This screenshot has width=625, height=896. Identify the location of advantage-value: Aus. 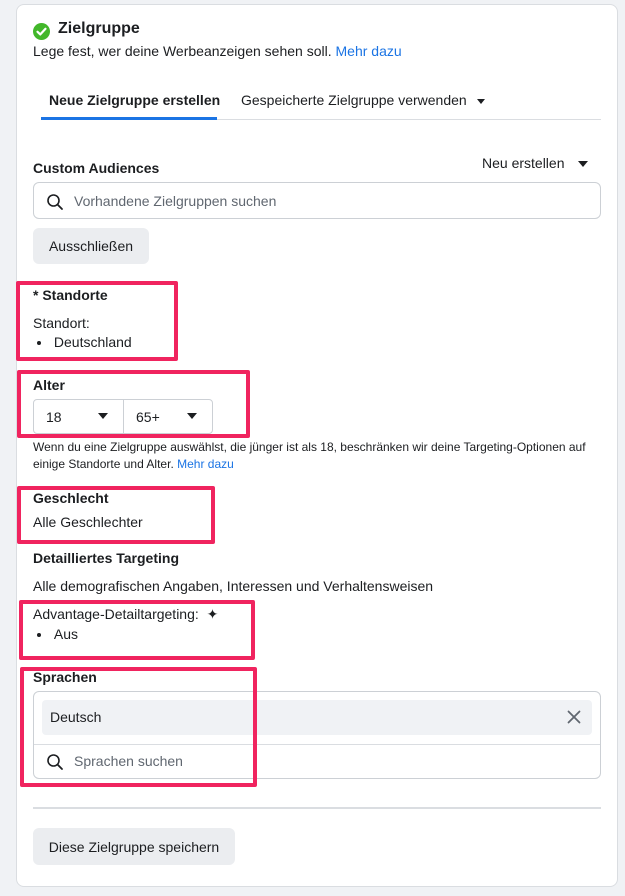
(66, 634).